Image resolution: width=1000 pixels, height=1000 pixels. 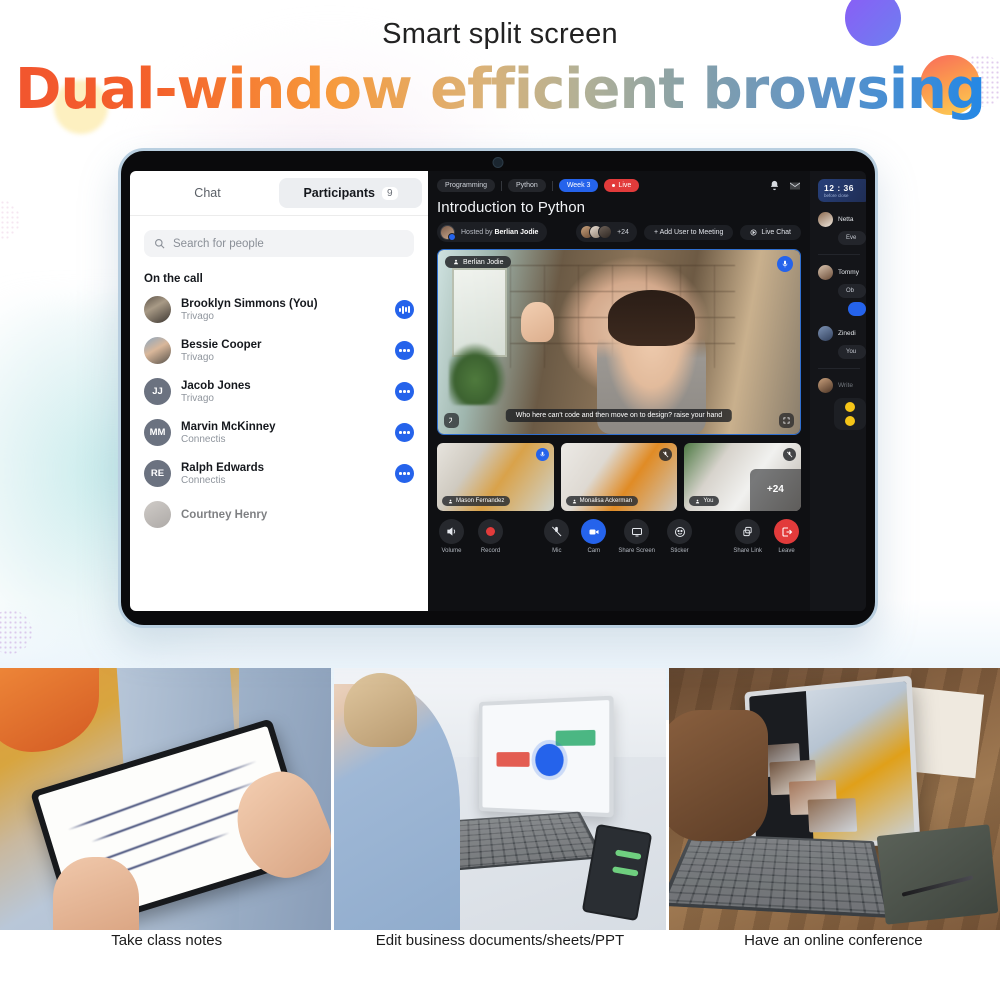 I want to click on thumbnail-name-badge: You, so click(x=704, y=501).